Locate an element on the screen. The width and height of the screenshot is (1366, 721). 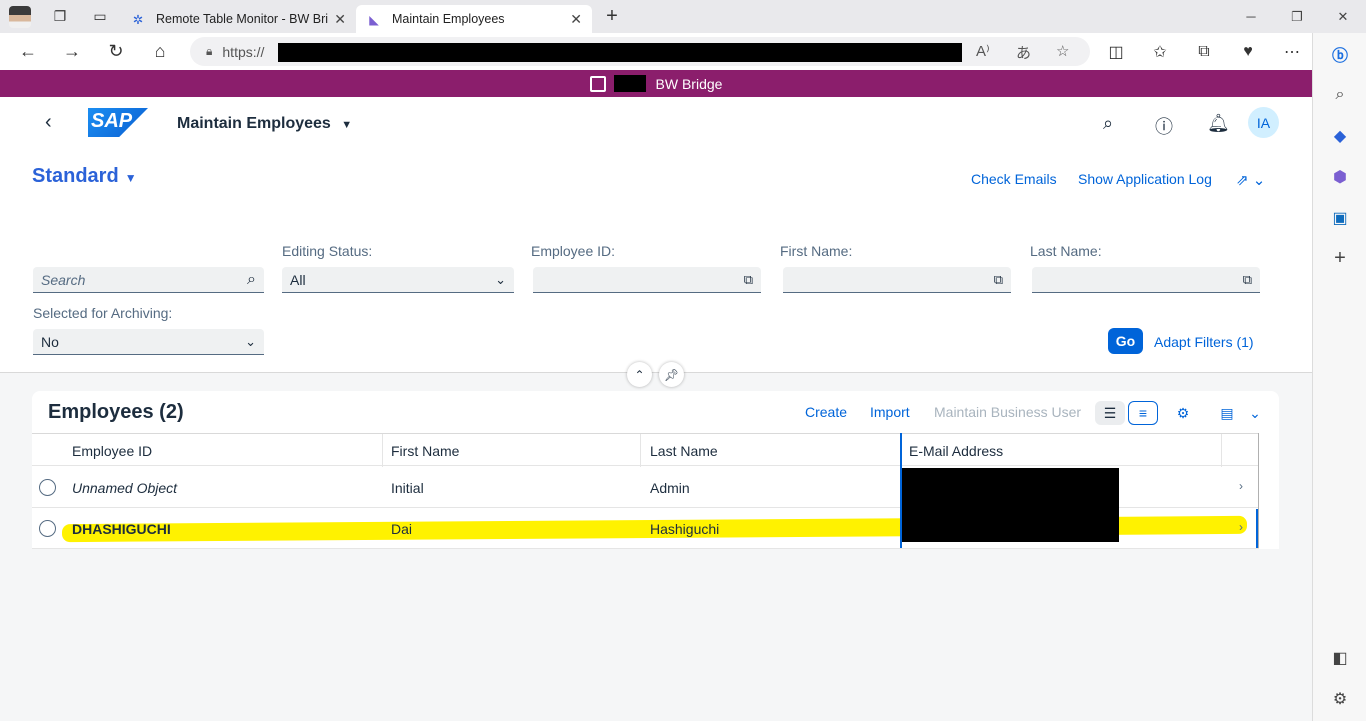
list-view-icon: ☰ is located at coordinates (1110, 413).